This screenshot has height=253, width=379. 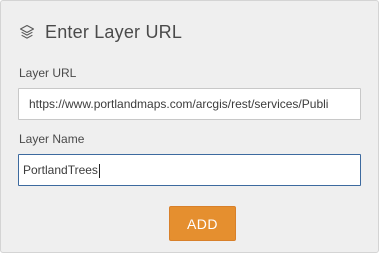 What do you see at coordinates (99, 170) in the screenshot?
I see `text-caret` at bounding box center [99, 170].